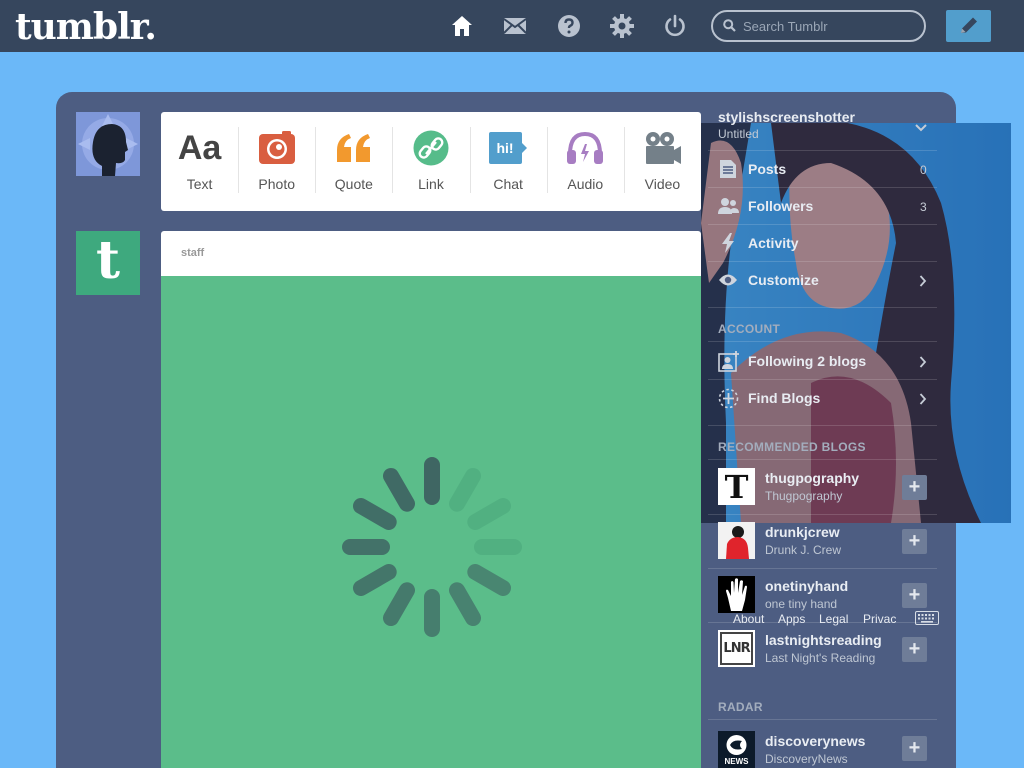  I want to click on search-icon, so click(729, 25).